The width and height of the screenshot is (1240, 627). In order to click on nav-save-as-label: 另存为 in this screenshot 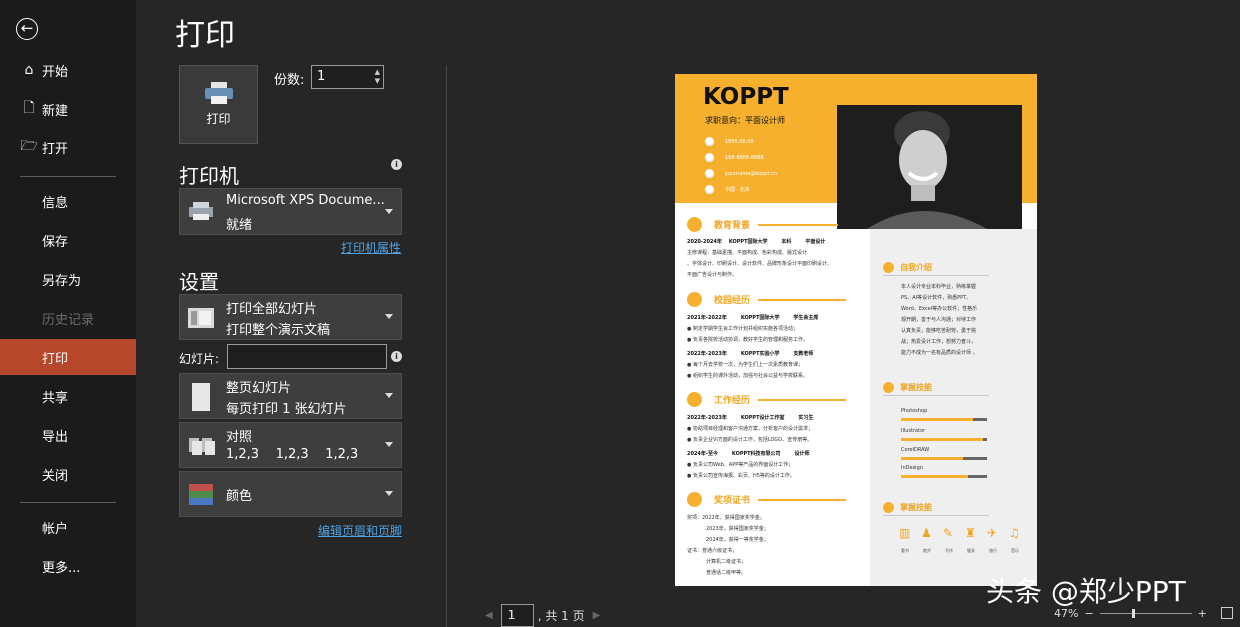, I will do `click(62, 281)`.